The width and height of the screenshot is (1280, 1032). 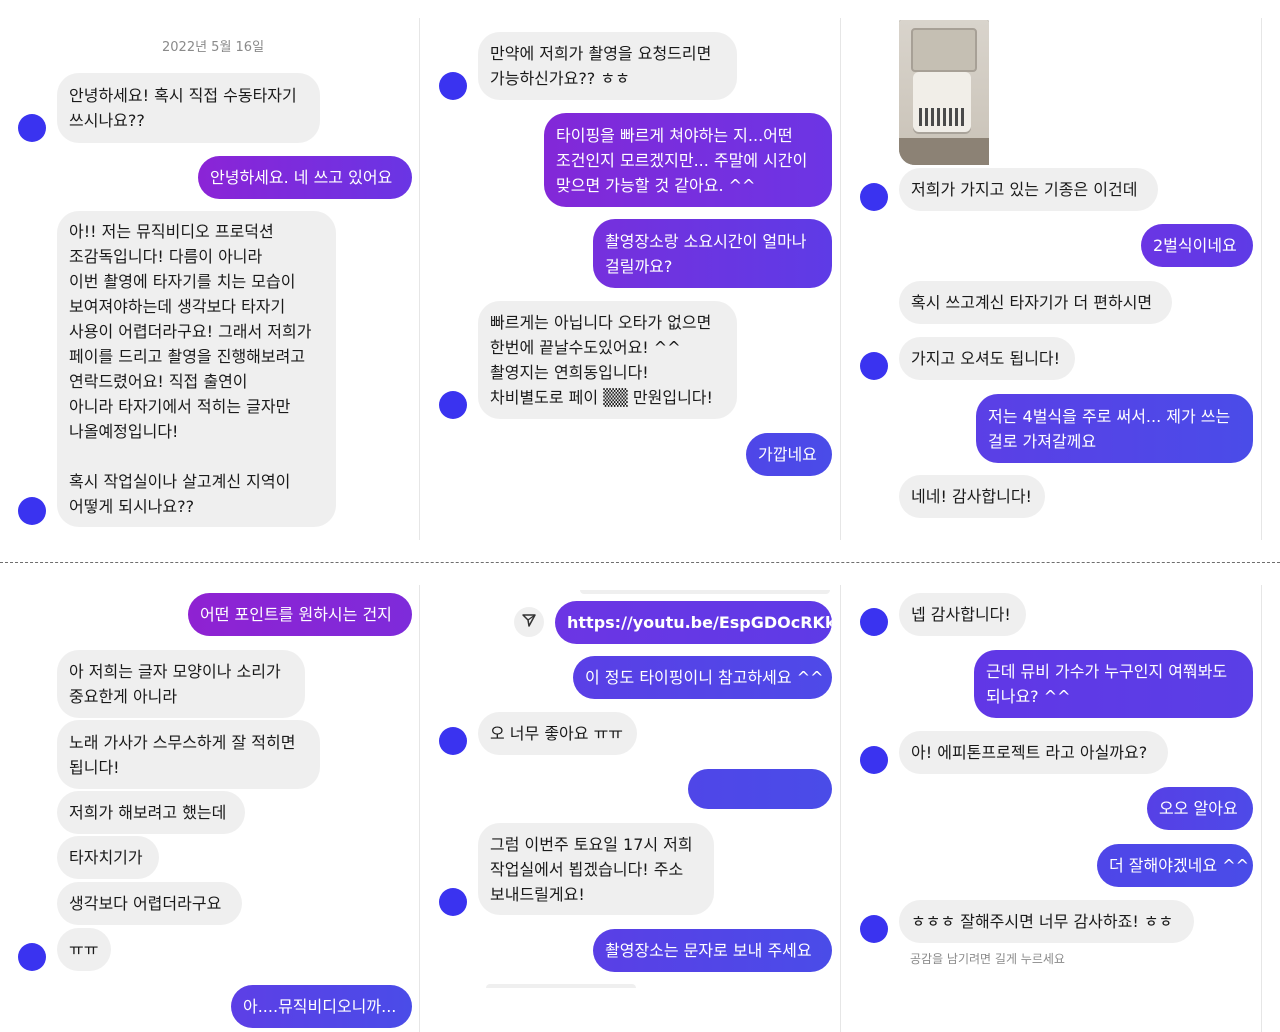 I want to click on outgoing-message: 저는 4벌식을 주로 써서... 제가 쓰는걸로 가져갈께요, so click(x=1114, y=428).